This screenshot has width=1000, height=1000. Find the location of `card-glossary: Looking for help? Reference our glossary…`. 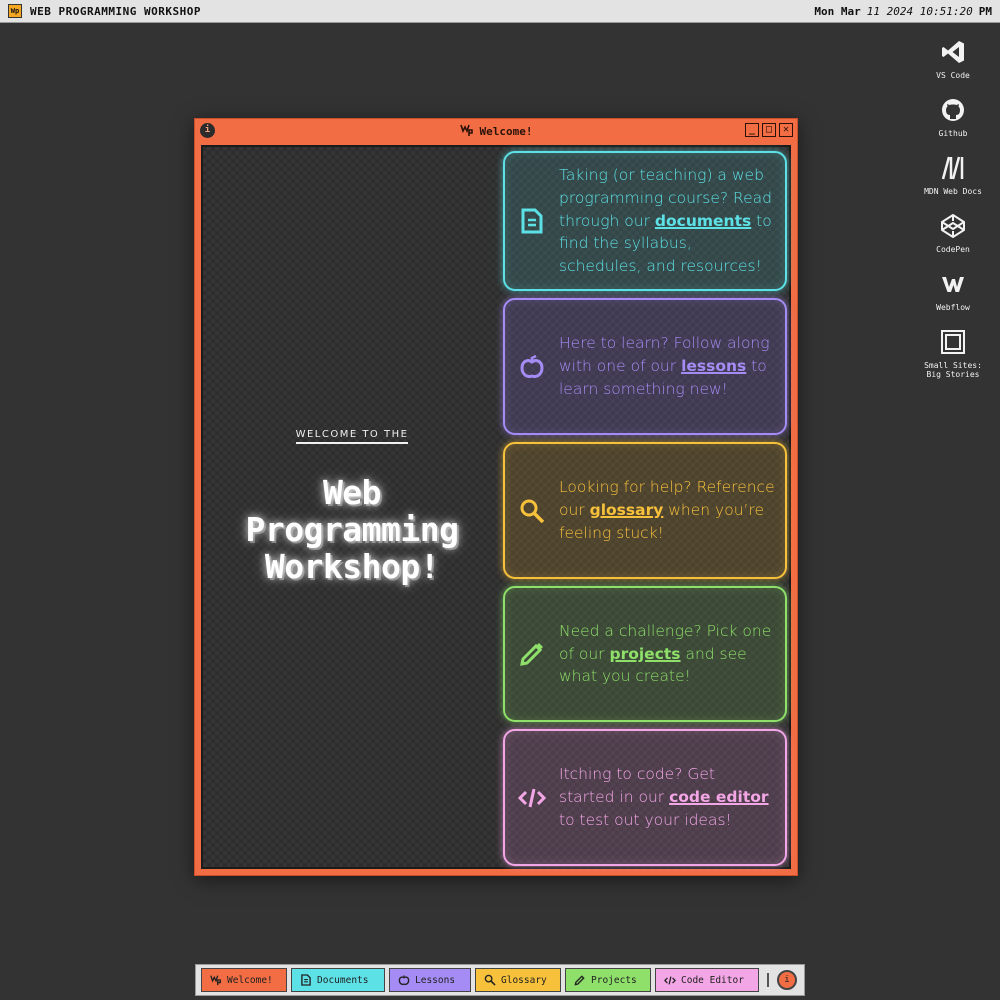

card-glossary: Looking for help? Reference our glossary… is located at coordinates (645, 510).